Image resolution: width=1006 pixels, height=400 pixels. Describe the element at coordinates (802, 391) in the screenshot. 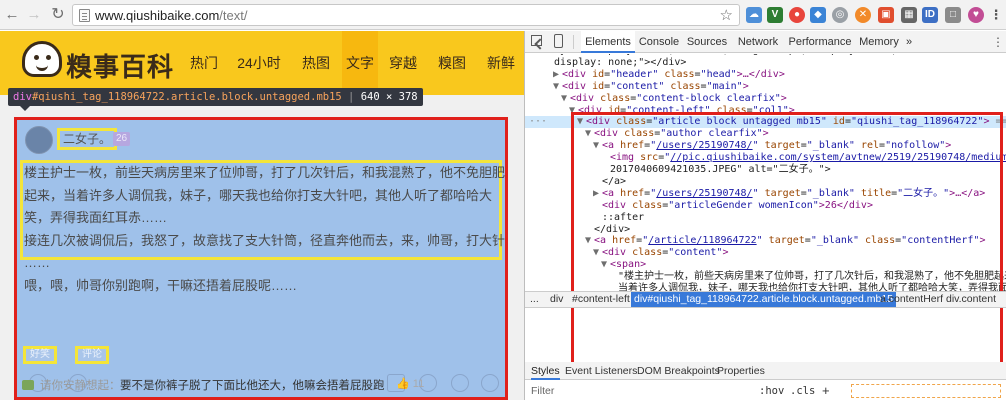

I see `class-toggle: .cls` at that location.